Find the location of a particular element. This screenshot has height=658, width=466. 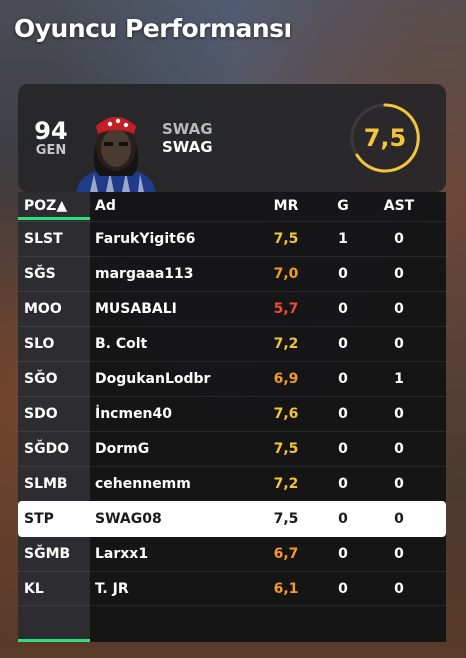

row-player-name: DormG is located at coordinates (122, 449).